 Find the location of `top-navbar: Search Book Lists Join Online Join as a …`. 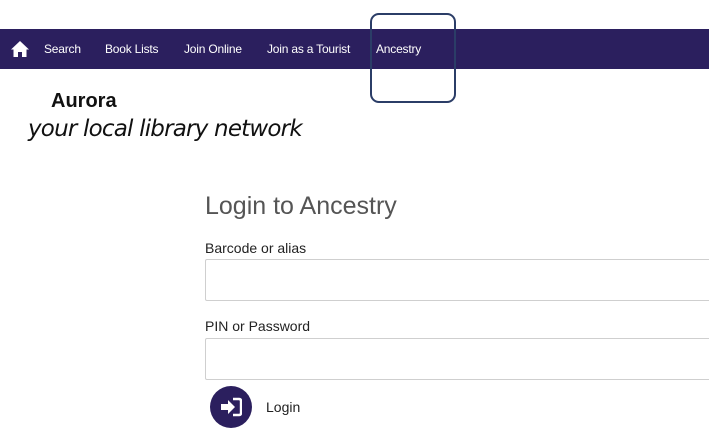

top-navbar: Search Book Lists Join Online Join as a … is located at coordinates (354, 49).